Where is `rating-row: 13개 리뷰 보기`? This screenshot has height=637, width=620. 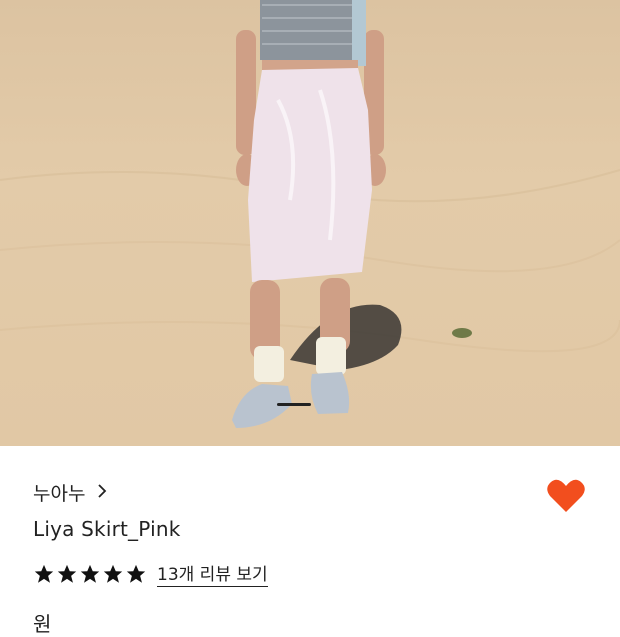 rating-row: 13개 리뷰 보기 is located at coordinates (150, 573).